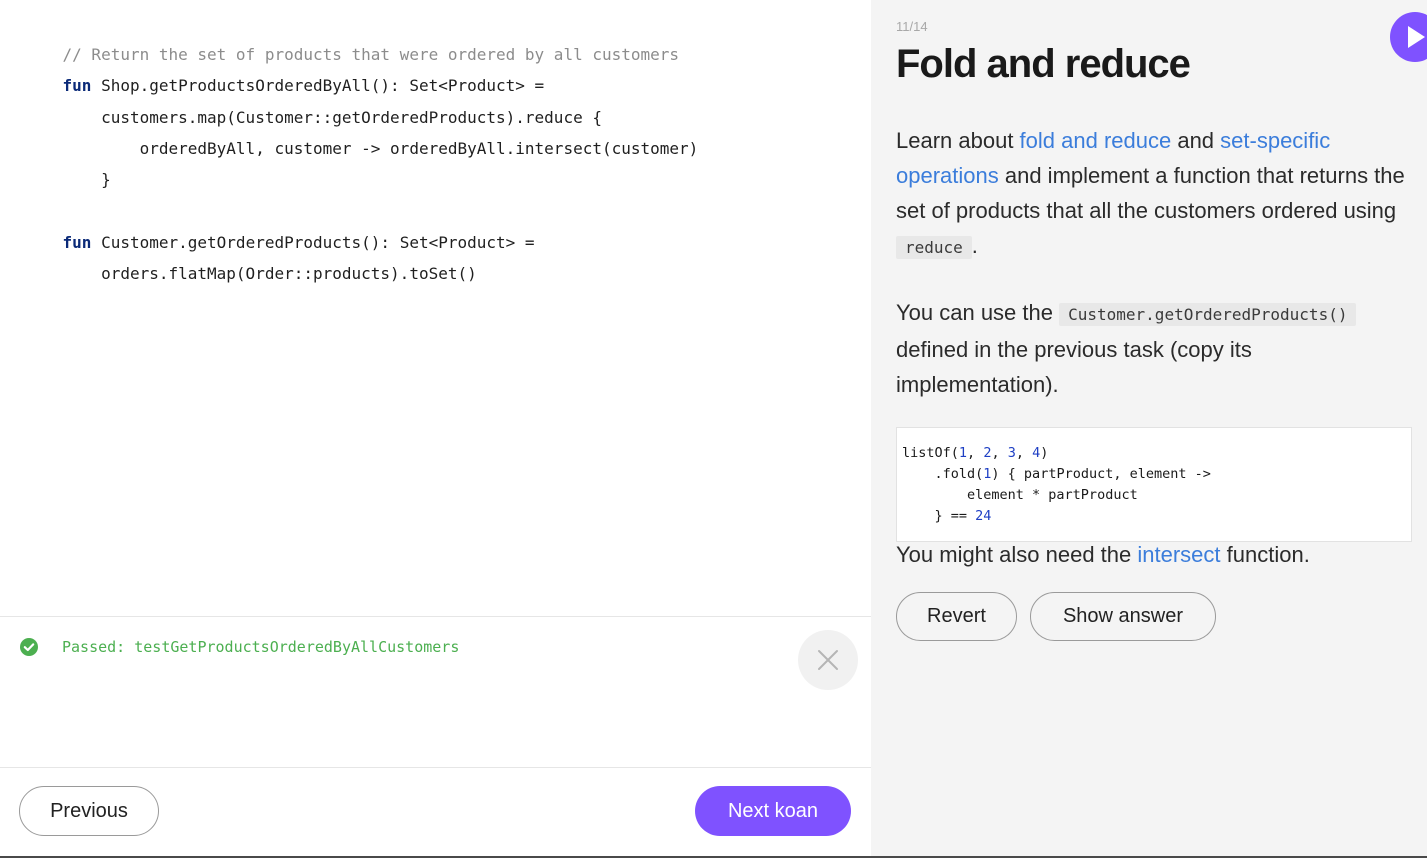 Image resolution: width=1427 pixels, height=858 pixels. I want to click on next-koan-button: Next koan, so click(773, 811).